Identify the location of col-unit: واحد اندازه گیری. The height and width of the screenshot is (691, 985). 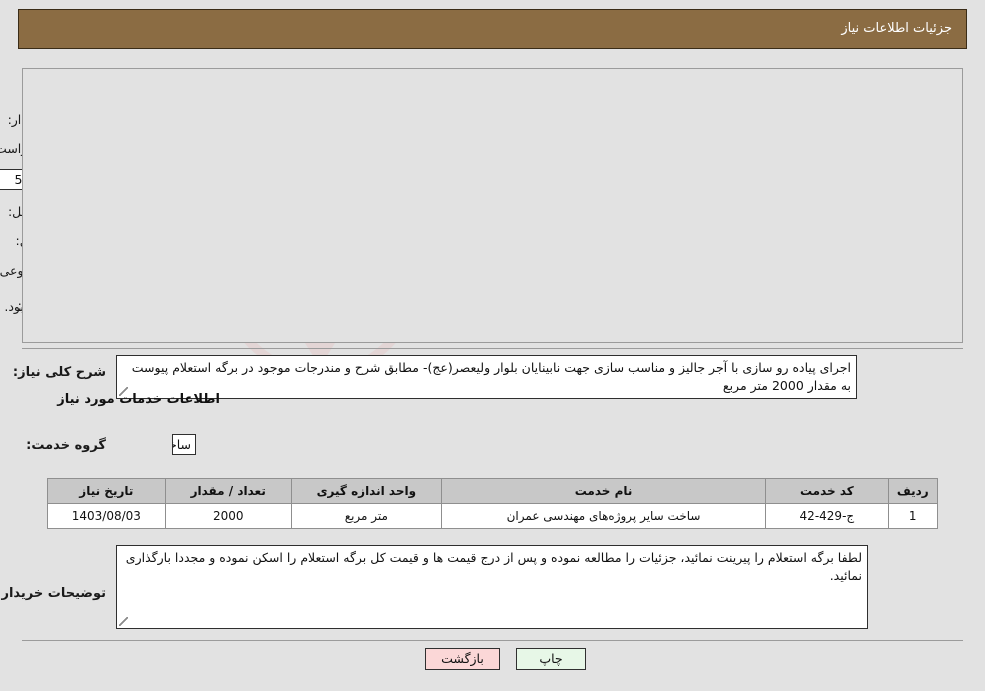
(366, 491).